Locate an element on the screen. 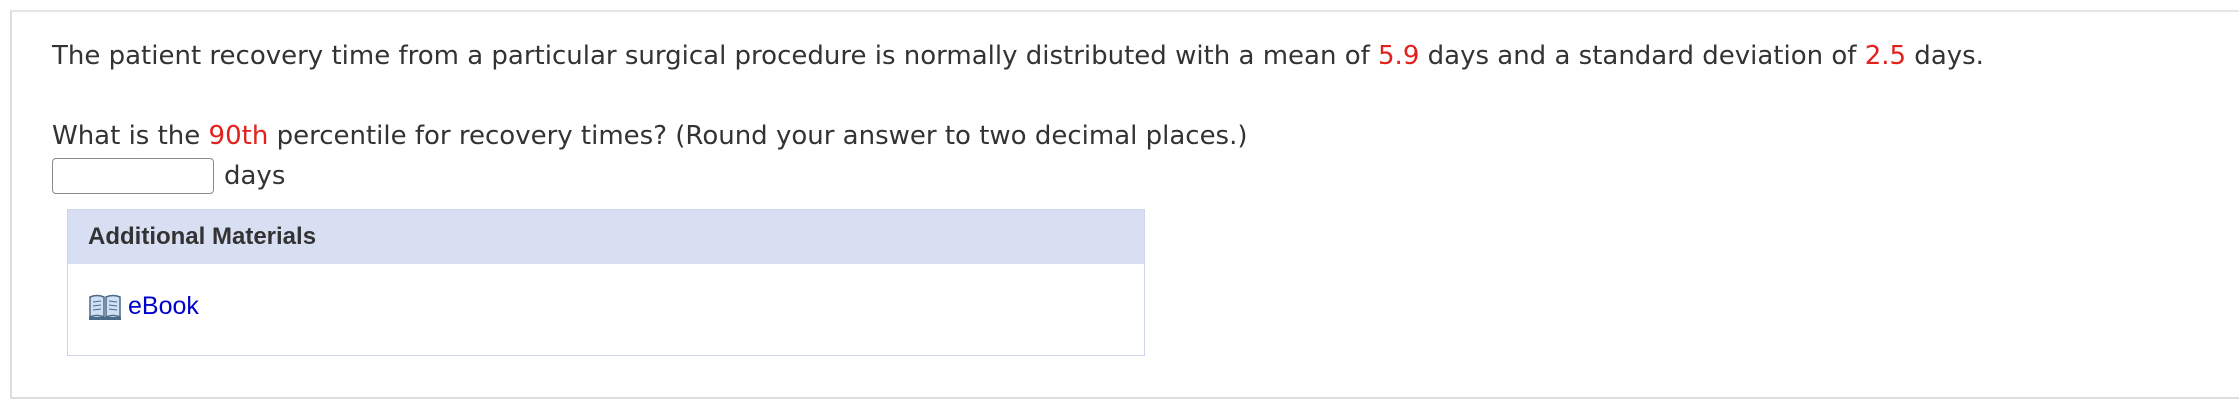  sd-value: 2.5 is located at coordinates (1885, 56).